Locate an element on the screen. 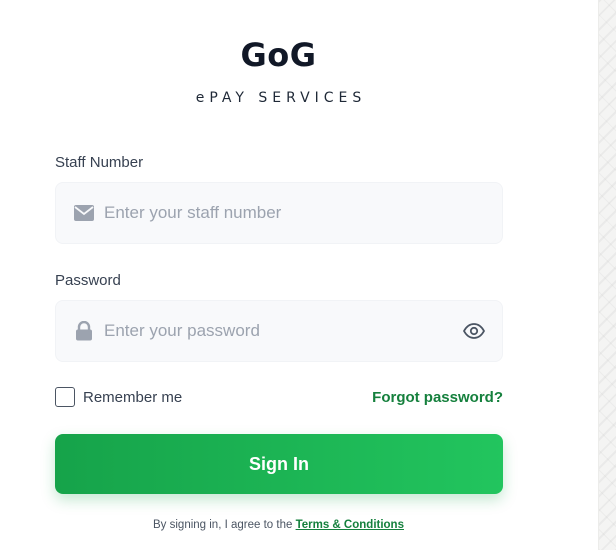  password-input is located at coordinates (274, 331).